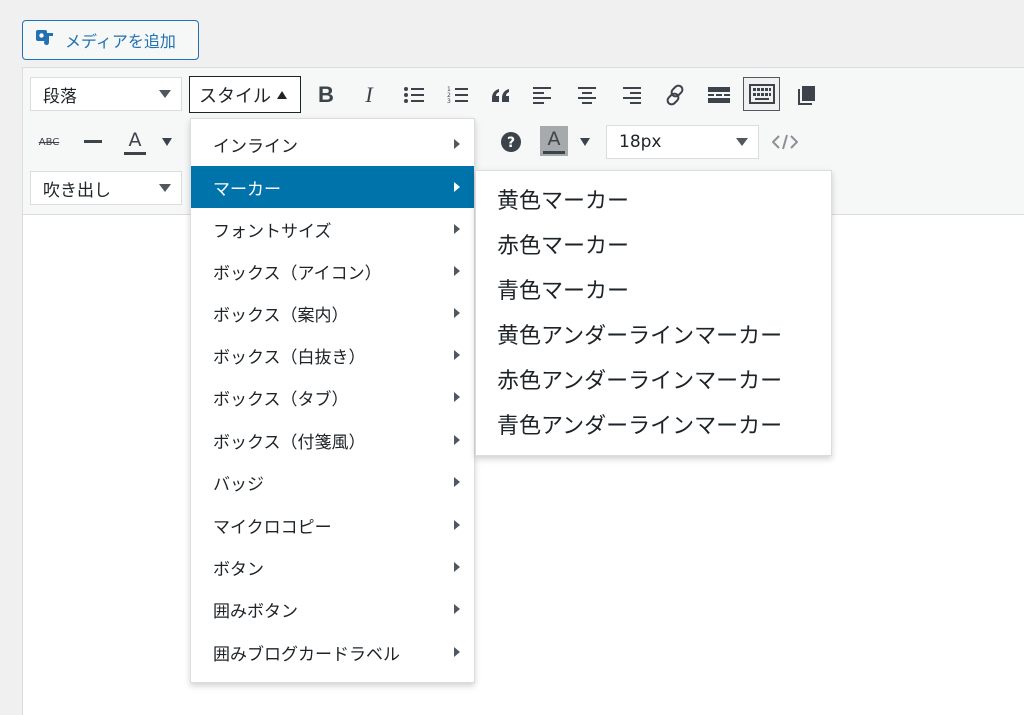 Image resolution: width=1024 pixels, height=715 pixels. I want to click on menu-item-button: ボタン, so click(332, 567).